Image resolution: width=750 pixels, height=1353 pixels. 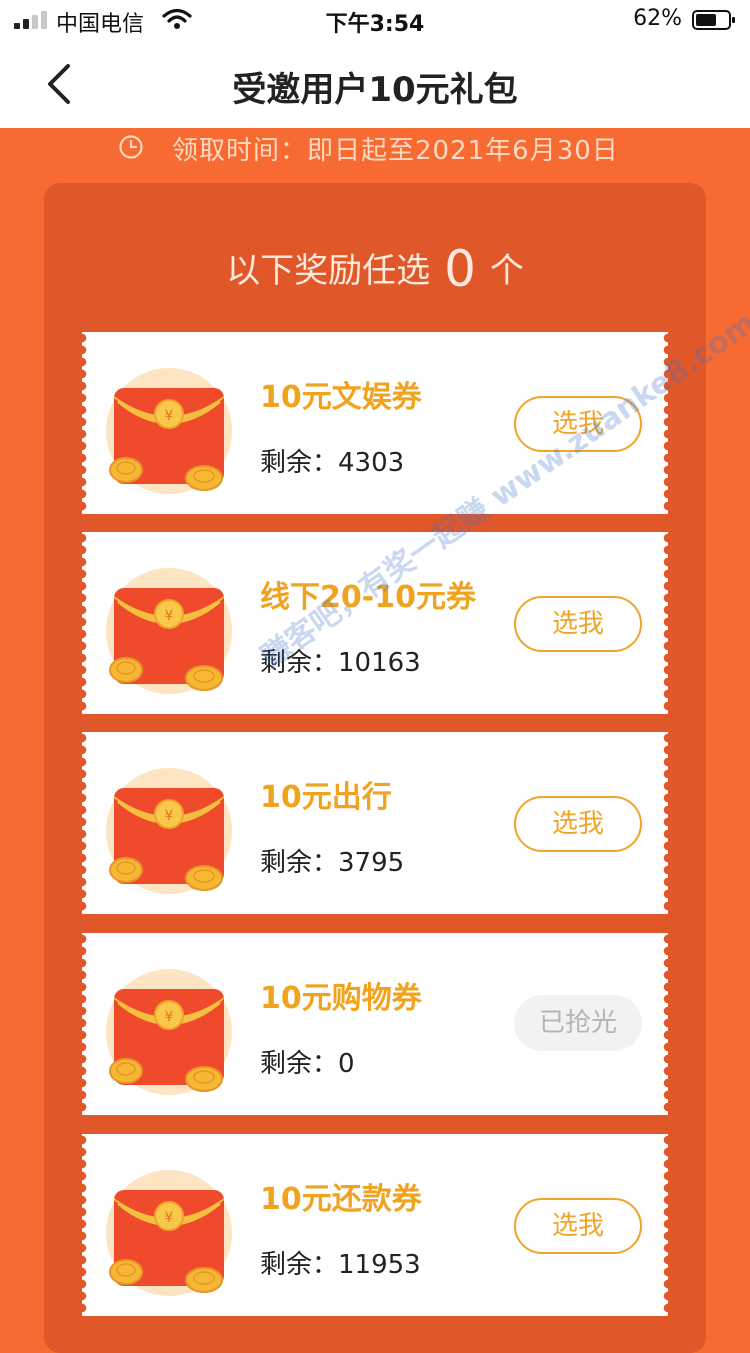 I want to click on pick-suffix: 个, so click(x=506, y=271).